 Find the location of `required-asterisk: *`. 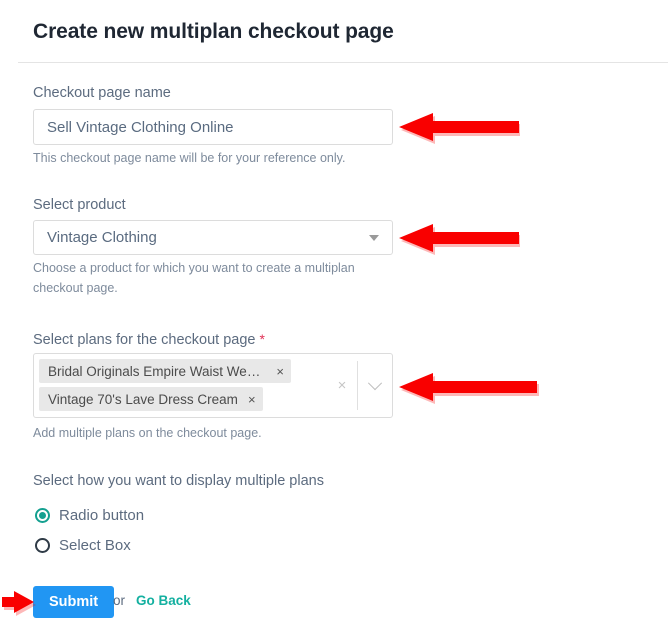

required-asterisk: * is located at coordinates (262, 339).